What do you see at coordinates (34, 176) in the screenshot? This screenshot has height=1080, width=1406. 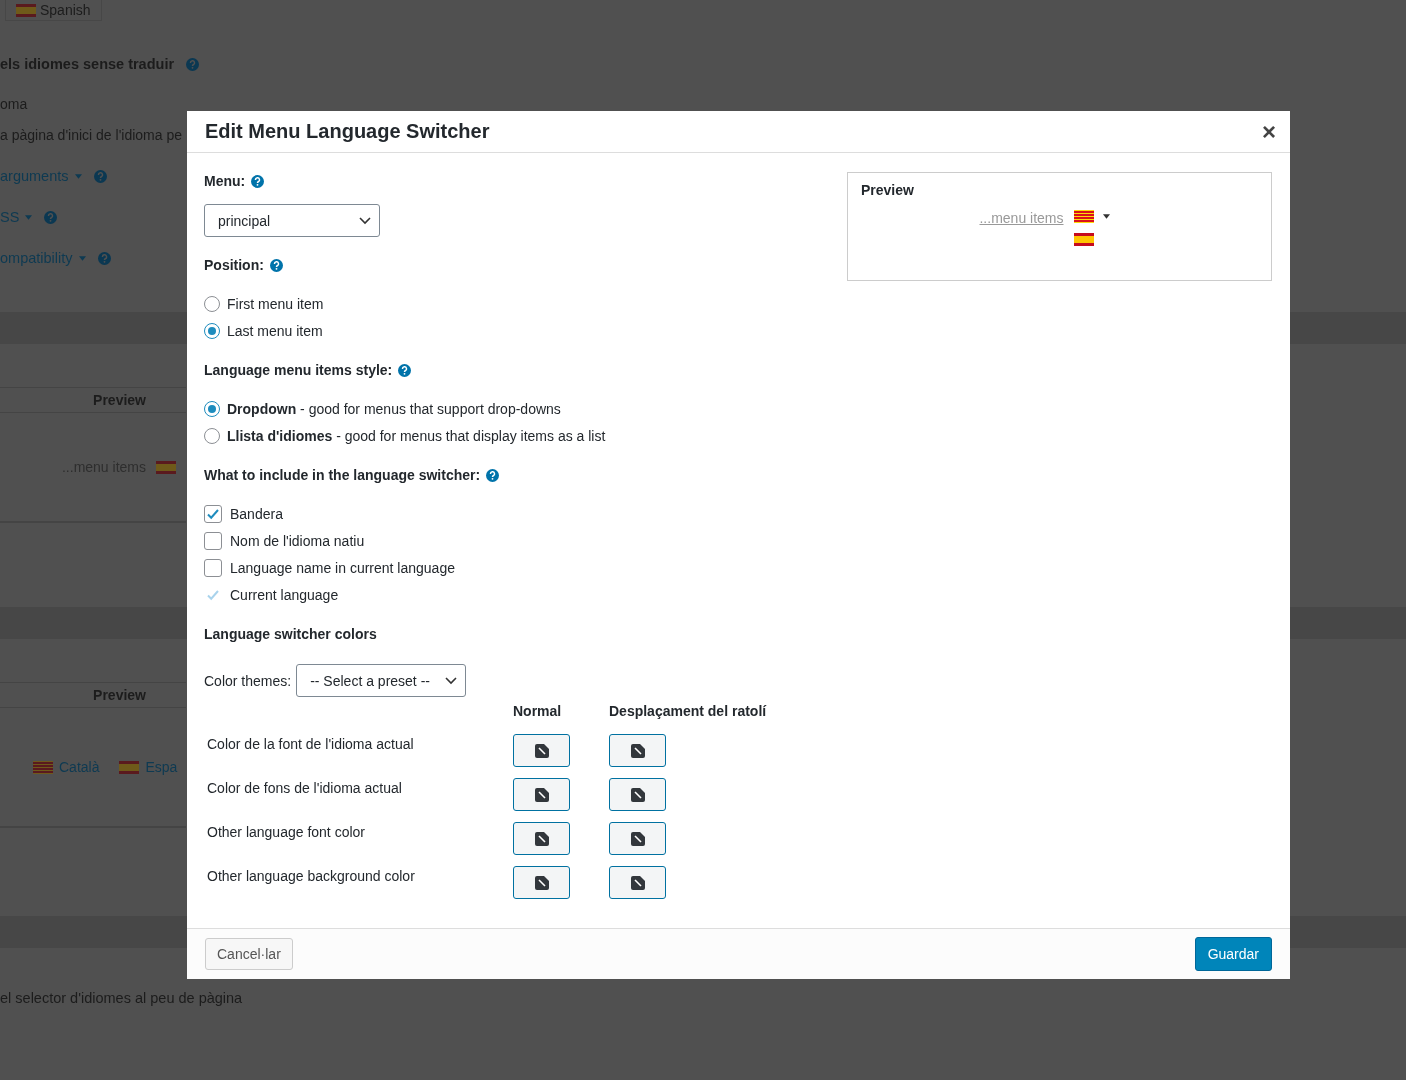 I see `dropdown-link: arguments` at bounding box center [34, 176].